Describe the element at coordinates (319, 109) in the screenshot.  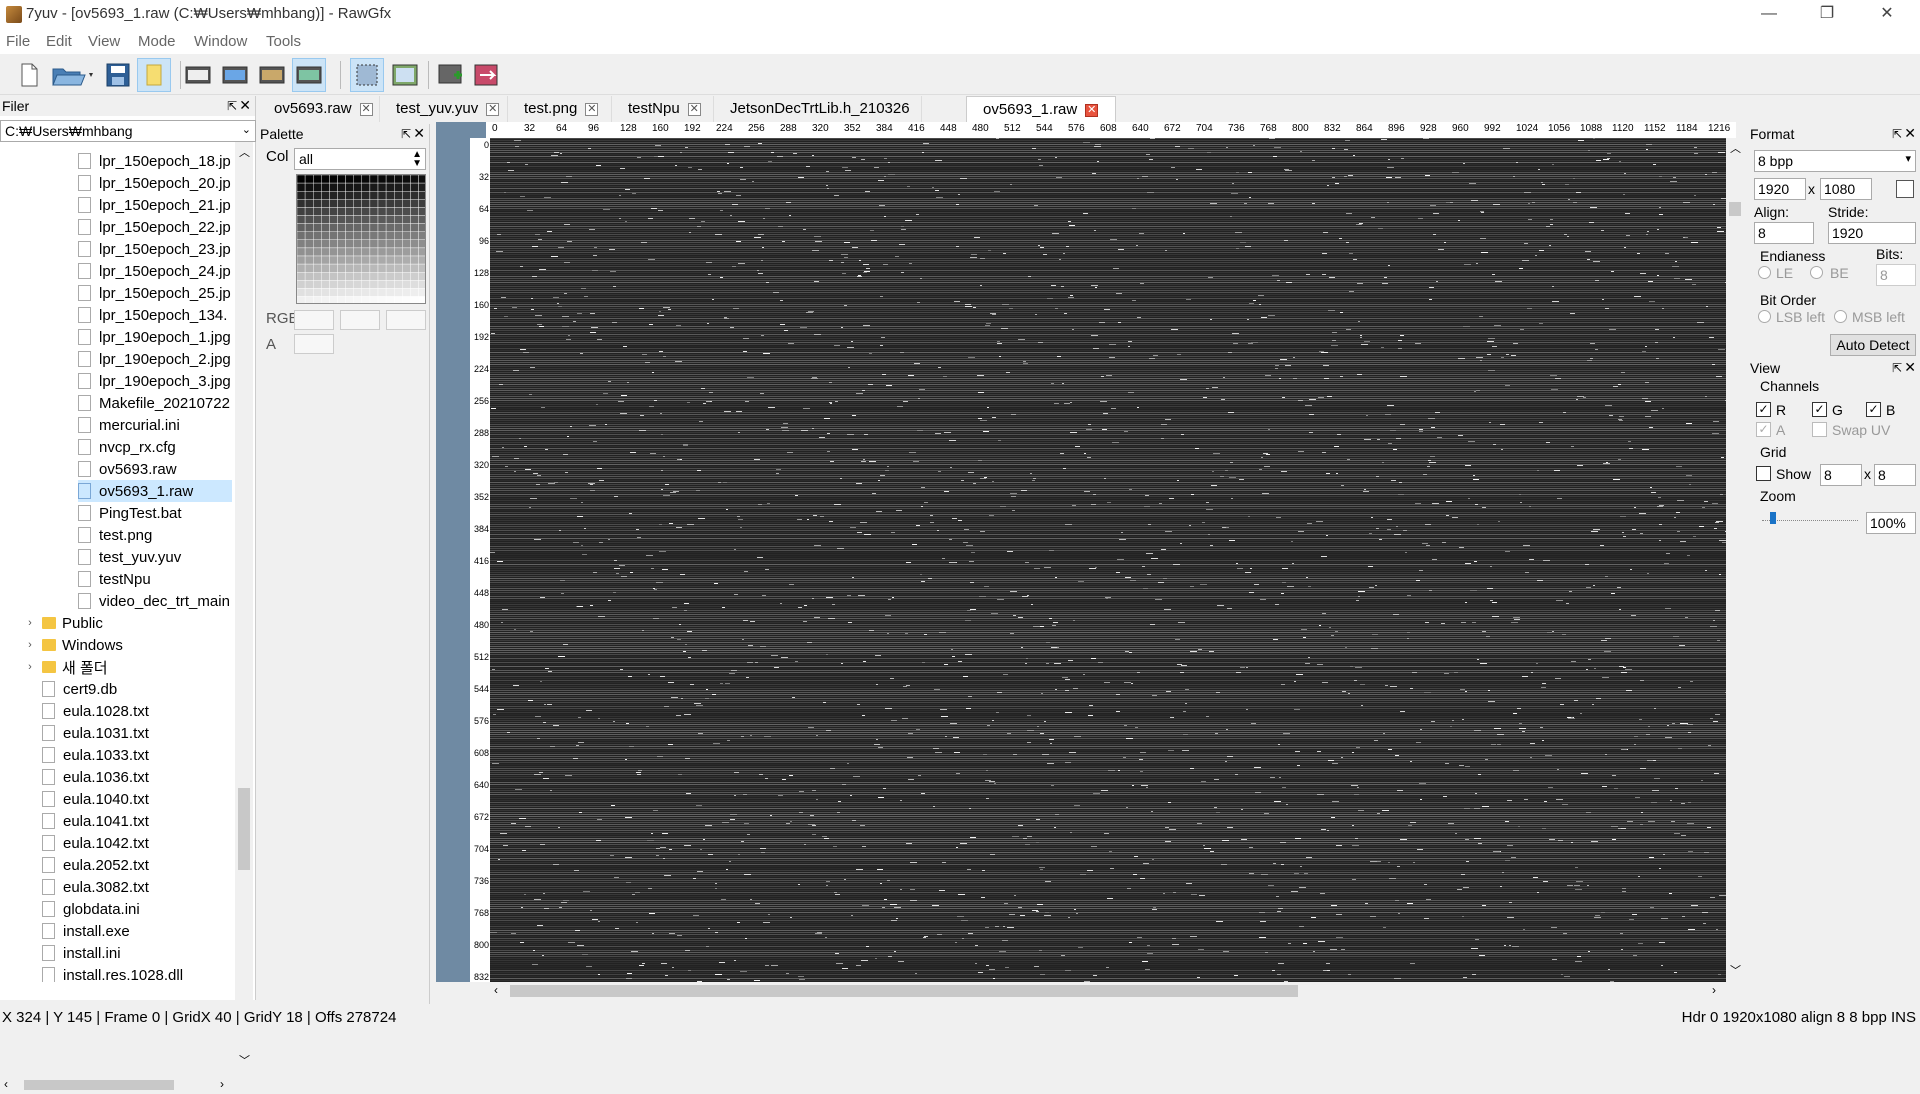
I see `tab-ov5693-raw: ov5693.raw ✕` at that location.